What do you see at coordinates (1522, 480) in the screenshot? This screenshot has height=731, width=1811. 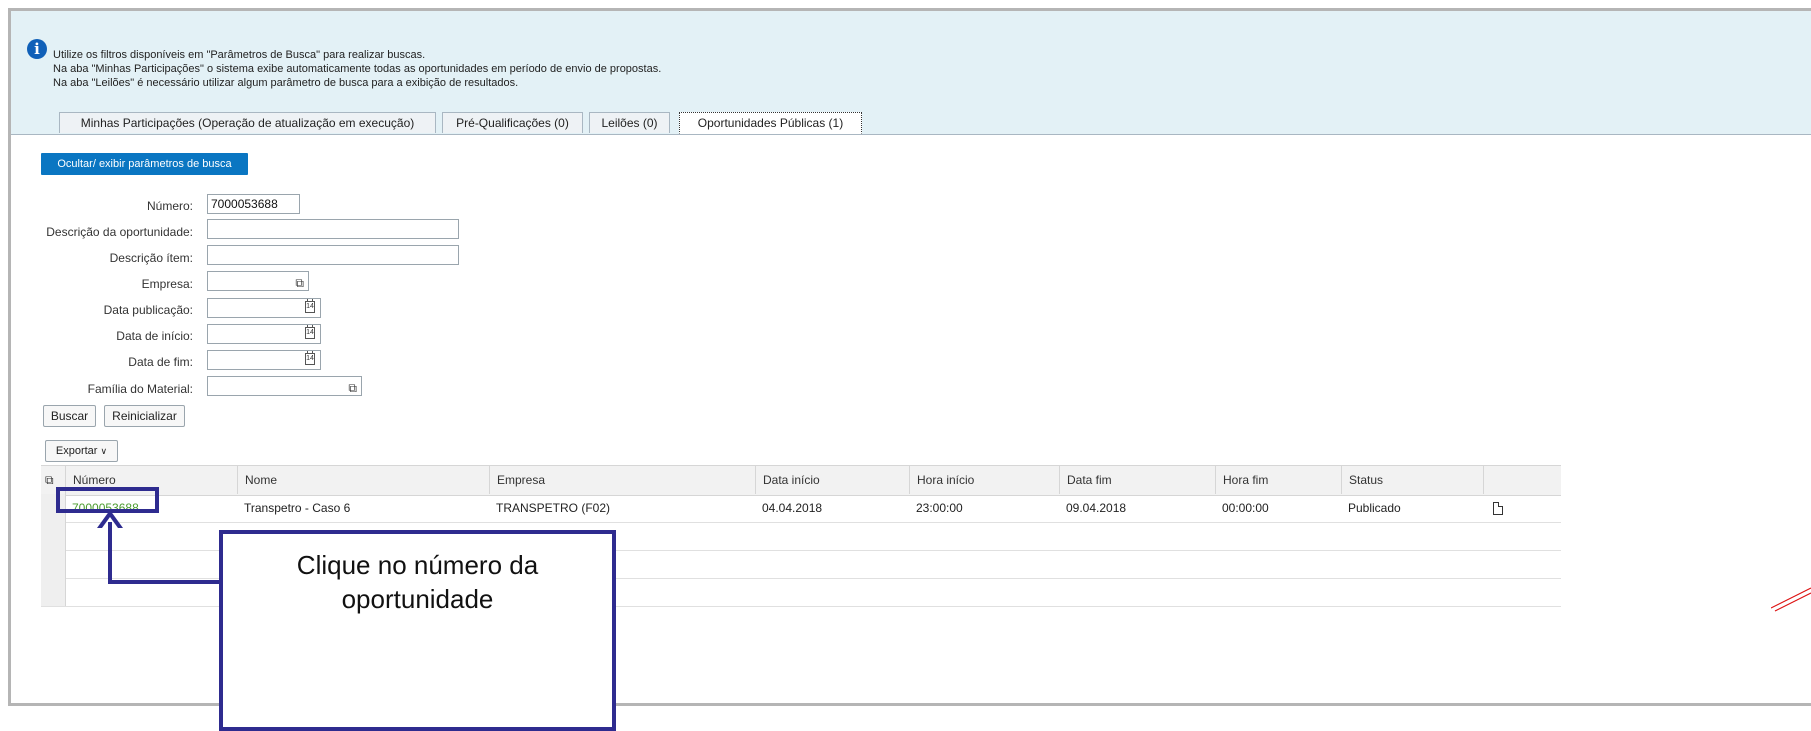 I see `col-actions` at bounding box center [1522, 480].